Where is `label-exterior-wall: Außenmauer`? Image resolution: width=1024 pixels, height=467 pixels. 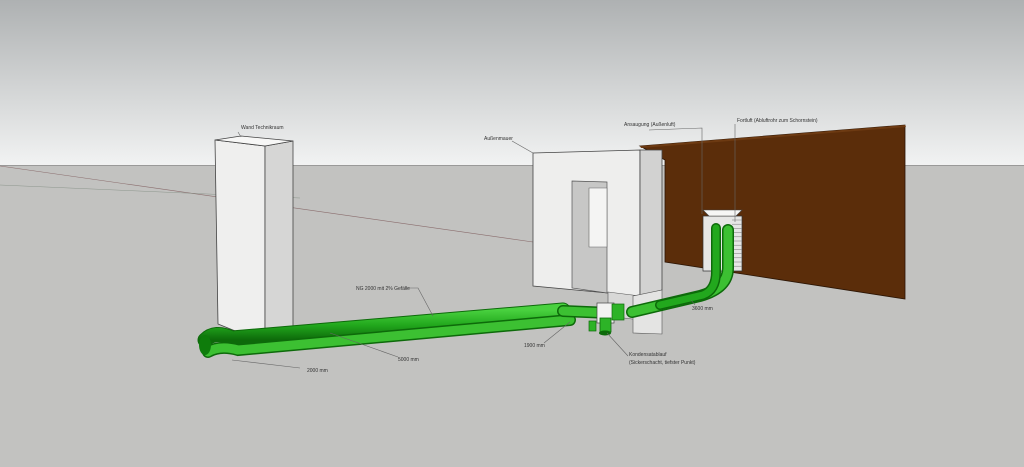 label-exterior-wall: Außenmauer is located at coordinates (498, 139).